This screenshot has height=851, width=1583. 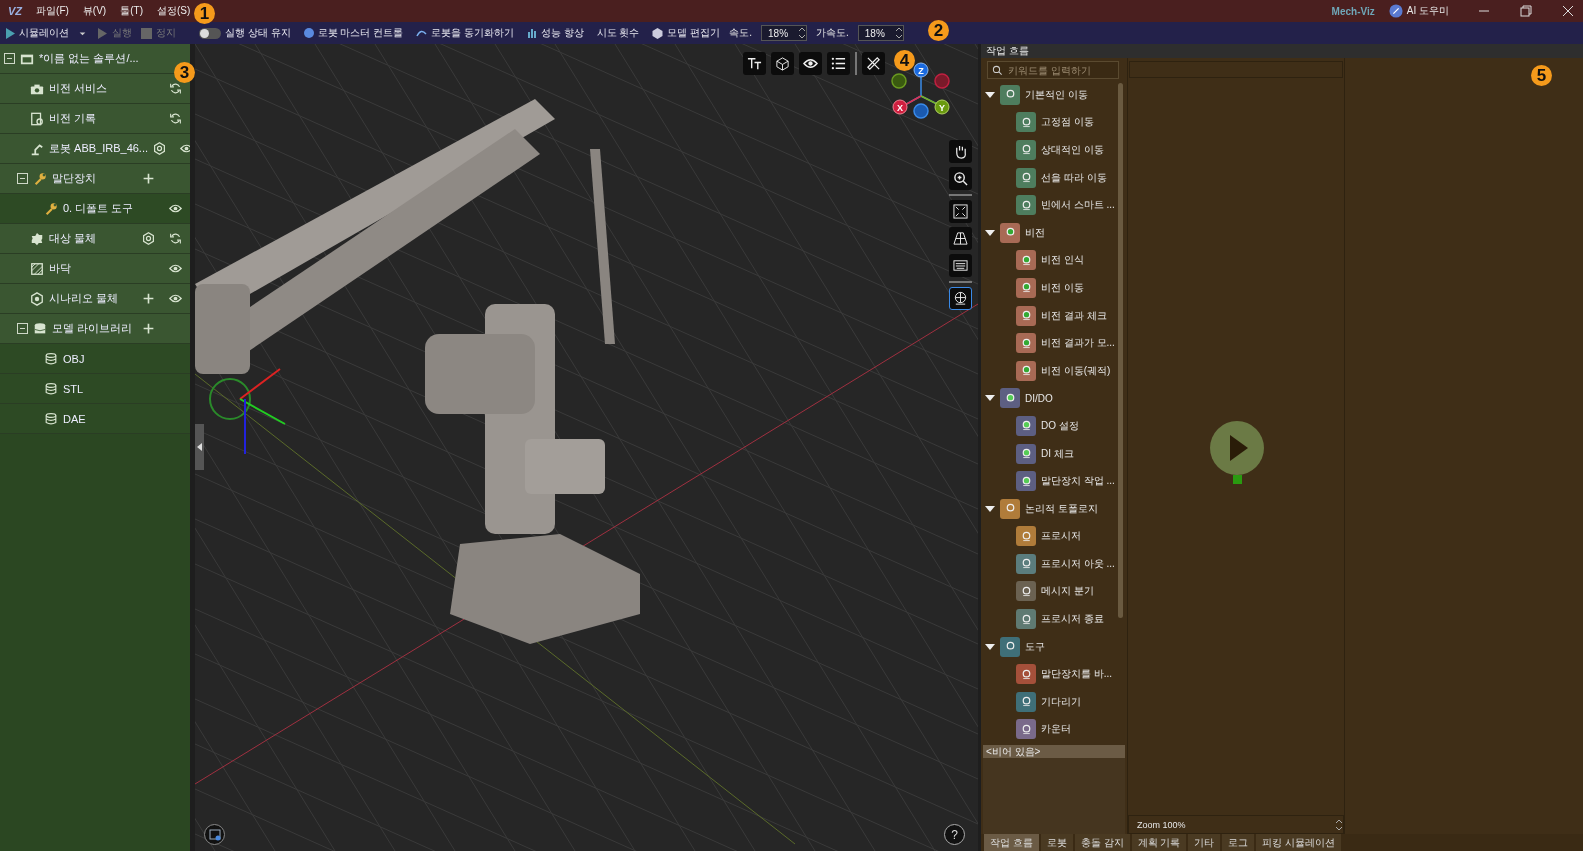 I want to click on tree-item-label: 모델 라이브러리, so click(x=93, y=328).